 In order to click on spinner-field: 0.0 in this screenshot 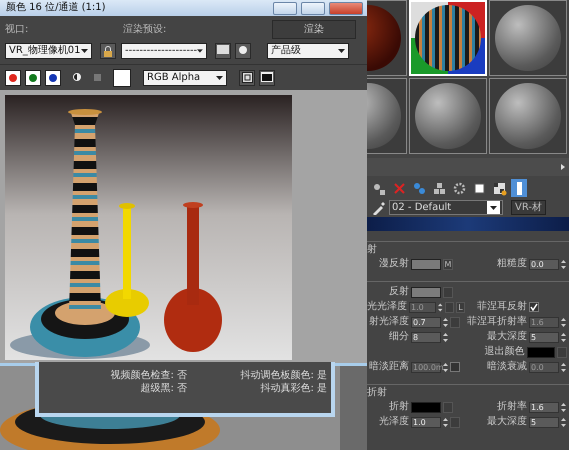, I will do `click(544, 264)`.